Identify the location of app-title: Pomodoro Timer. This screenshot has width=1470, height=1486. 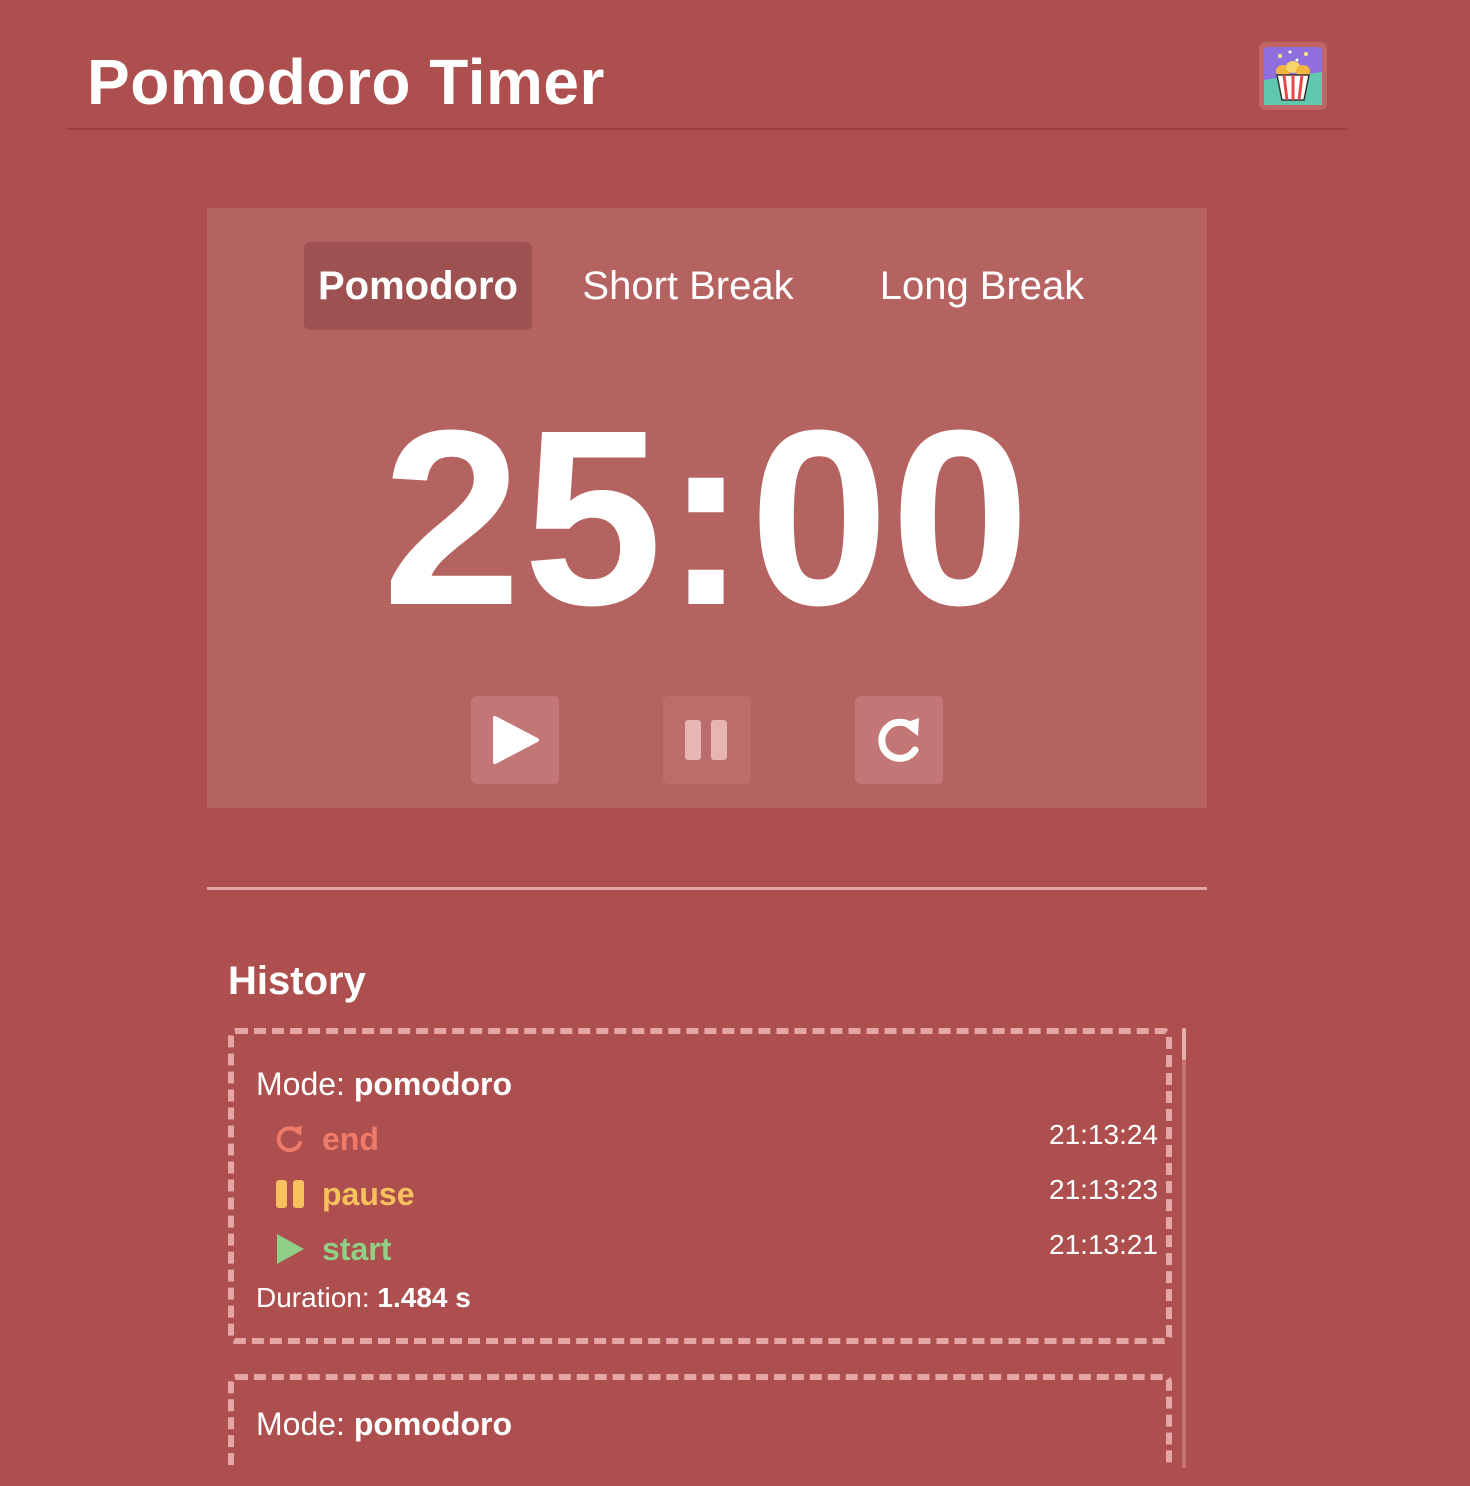
(346, 82).